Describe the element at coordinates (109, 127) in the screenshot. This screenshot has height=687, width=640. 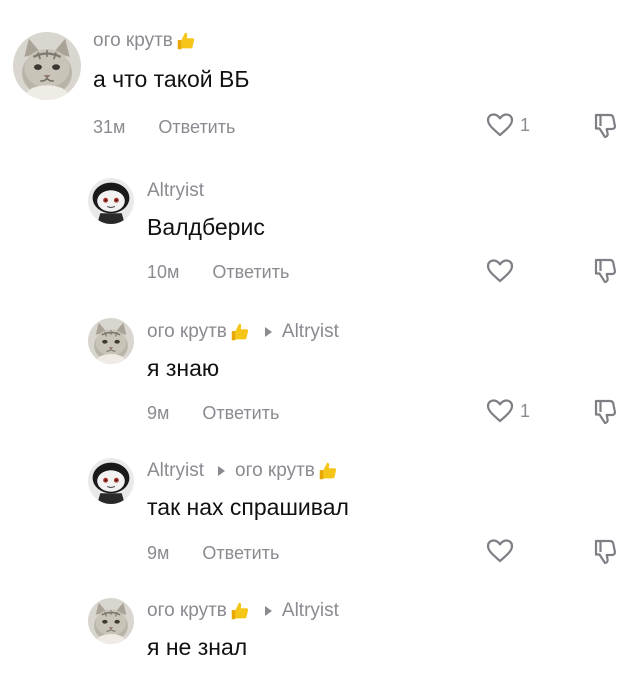
I see `comment-time: 31м` at that location.